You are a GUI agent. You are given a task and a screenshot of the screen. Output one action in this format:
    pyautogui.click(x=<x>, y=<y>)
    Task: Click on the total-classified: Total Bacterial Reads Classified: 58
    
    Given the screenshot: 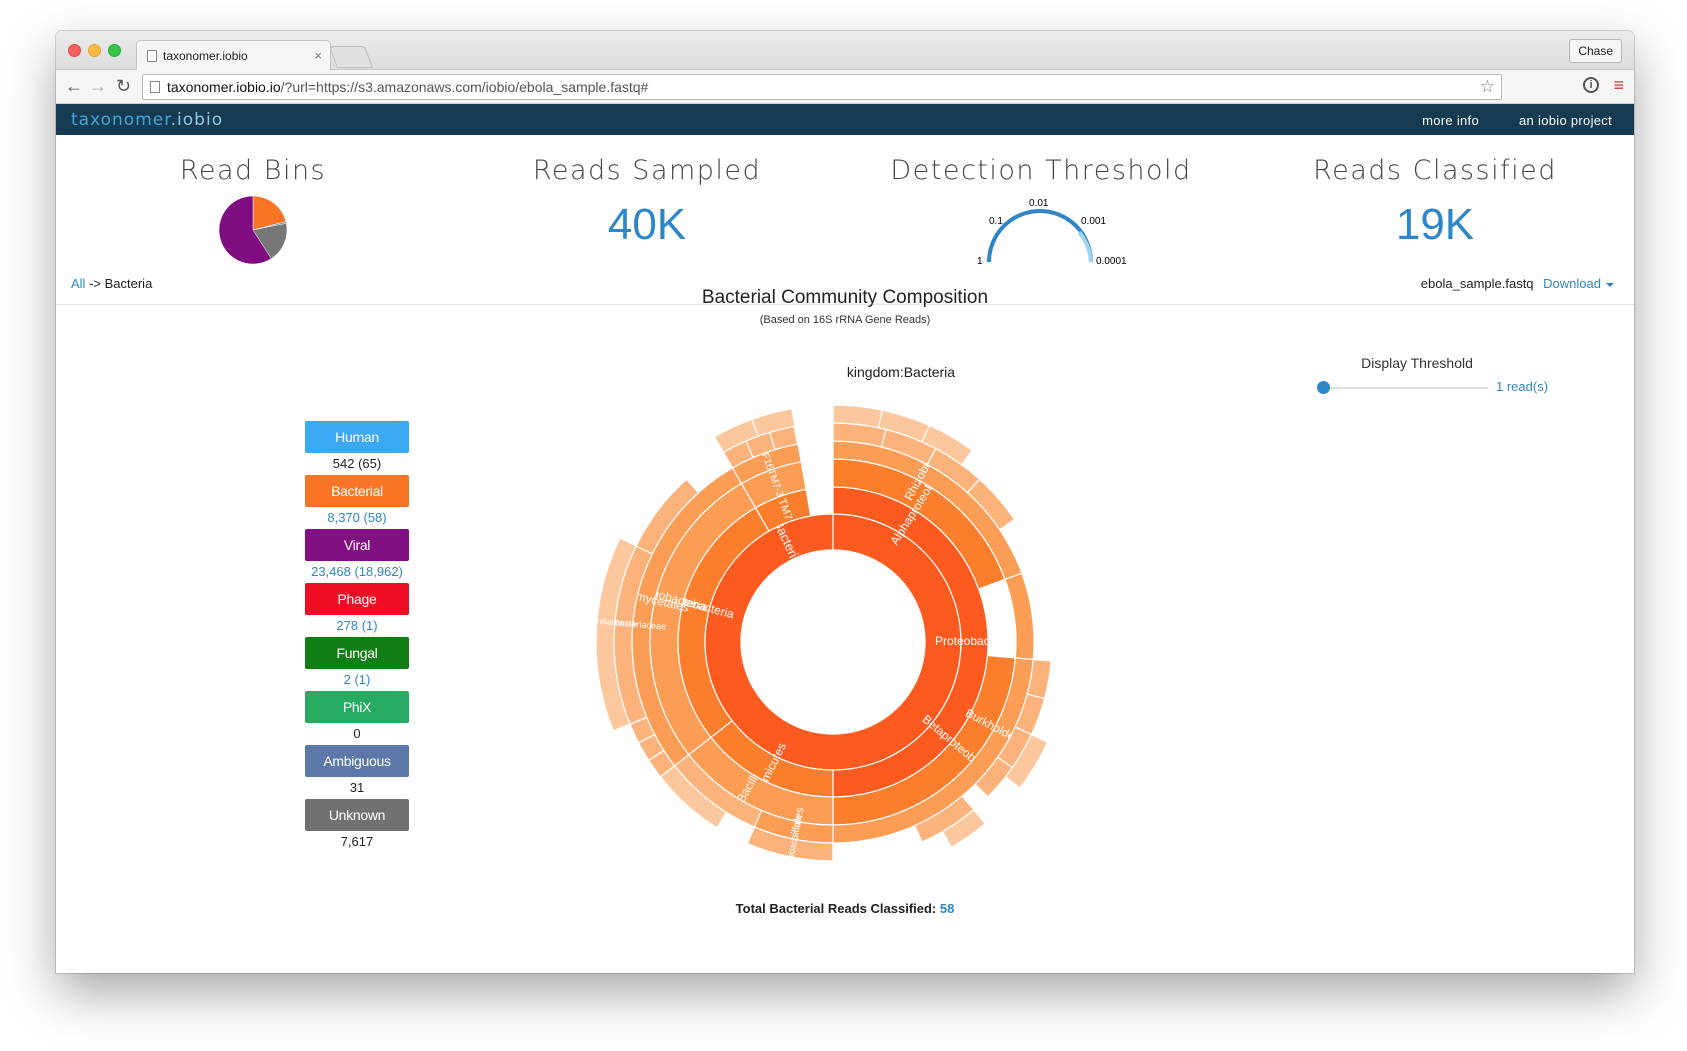 What is the action you would take?
    pyautogui.click(x=845, y=908)
    